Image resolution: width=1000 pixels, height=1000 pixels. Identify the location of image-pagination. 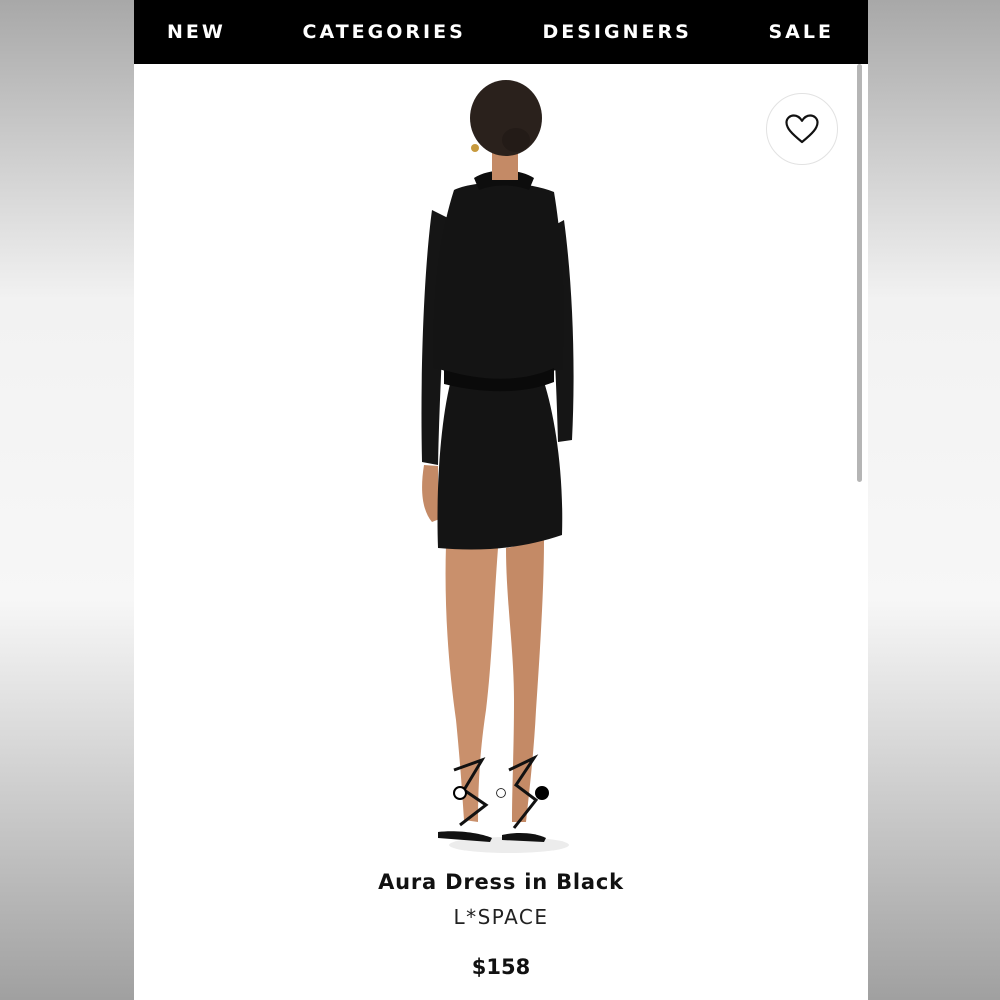
(501, 794).